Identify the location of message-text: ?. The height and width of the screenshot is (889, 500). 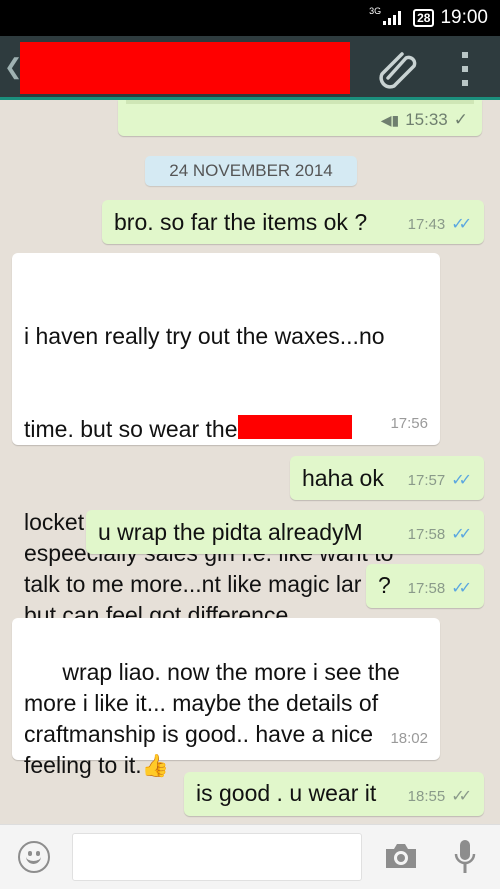
(384, 585).